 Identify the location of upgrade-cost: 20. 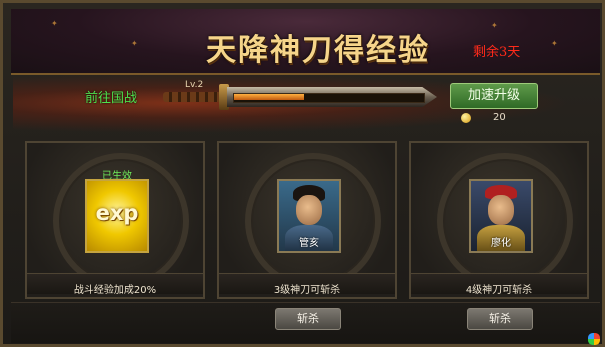
(499, 117).